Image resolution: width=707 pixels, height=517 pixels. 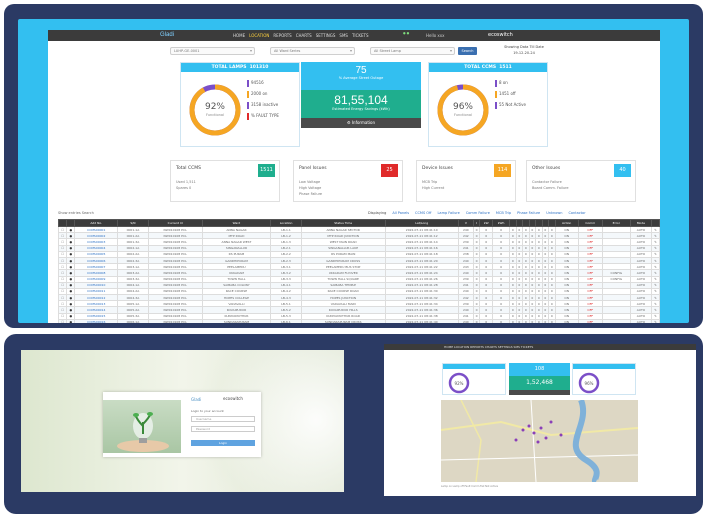 I want to click on map-energy-card: 108 1,52,468, so click(x=539, y=379).